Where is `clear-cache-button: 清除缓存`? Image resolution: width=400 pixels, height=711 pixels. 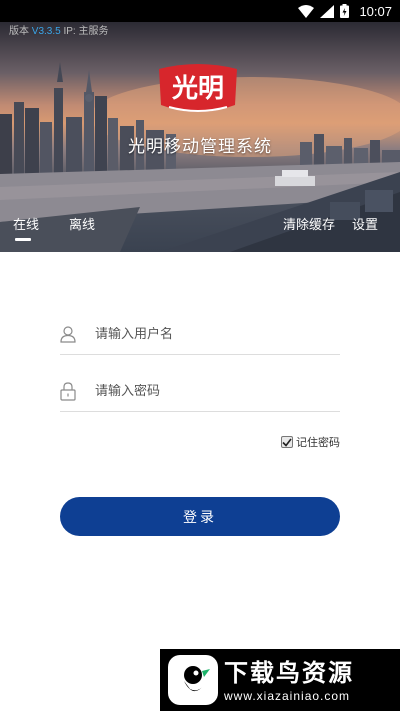 clear-cache-button: 清除缓存 is located at coordinates (309, 223).